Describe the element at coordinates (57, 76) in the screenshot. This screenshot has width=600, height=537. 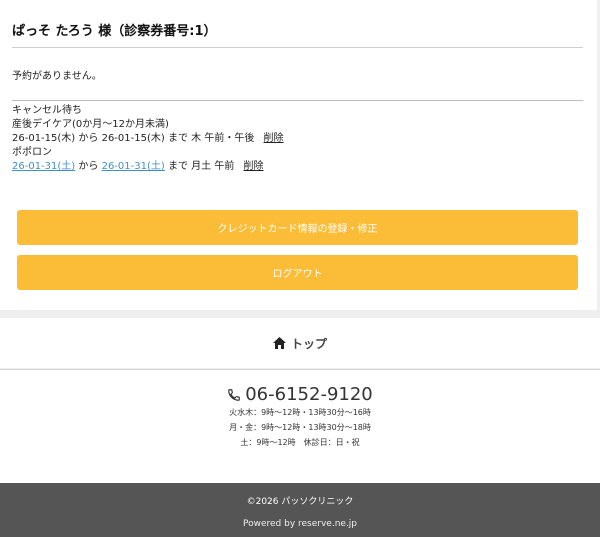
I see `no-reservations-message: 予約がありません。` at that location.